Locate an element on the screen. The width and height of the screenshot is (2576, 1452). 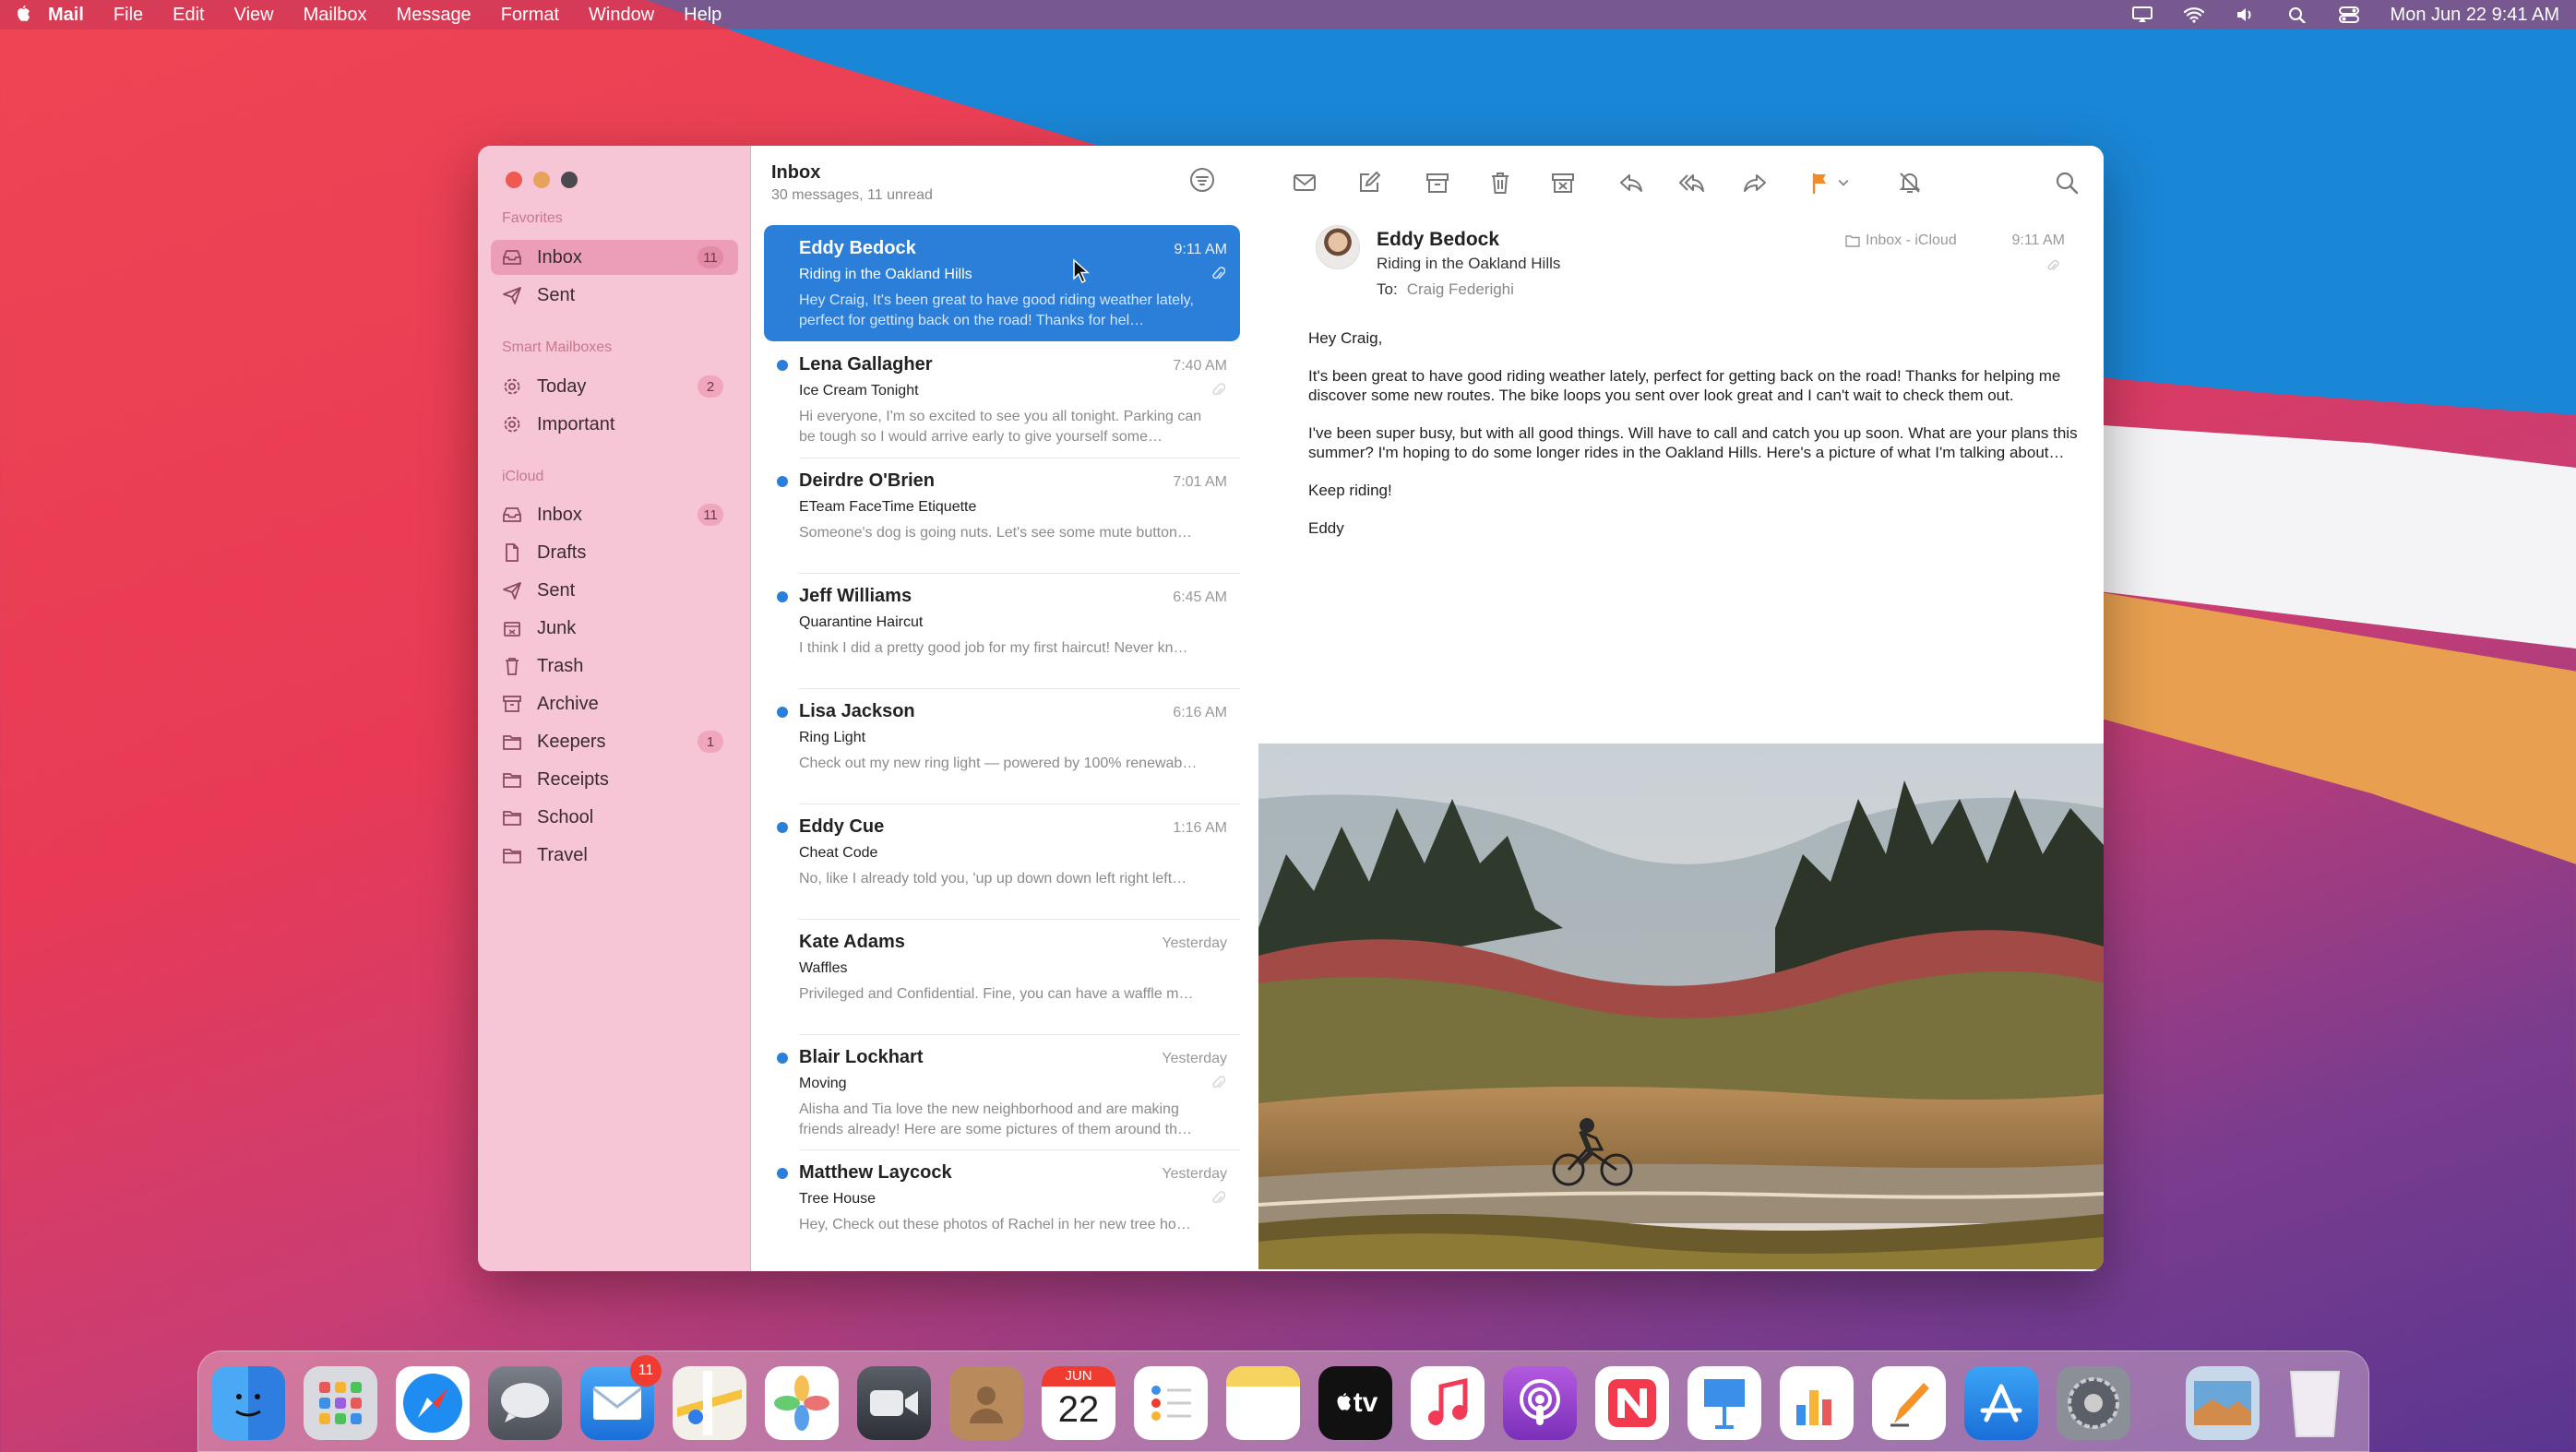
filter-icon is located at coordinates (1202, 180).